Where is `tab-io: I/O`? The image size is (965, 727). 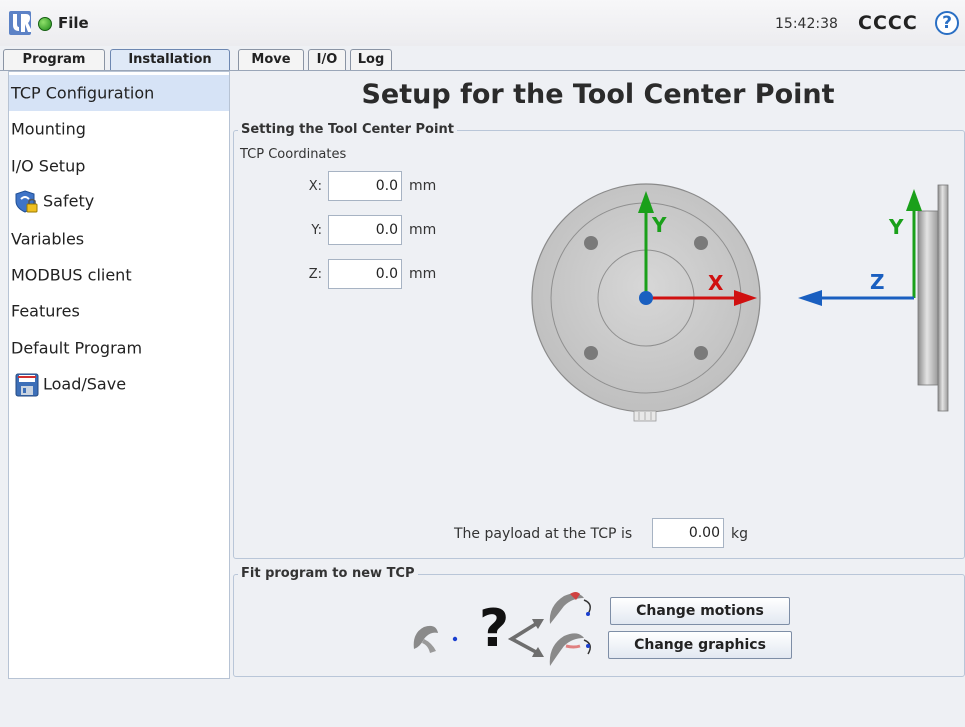 tab-io: I/O is located at coordinates (327, 59).